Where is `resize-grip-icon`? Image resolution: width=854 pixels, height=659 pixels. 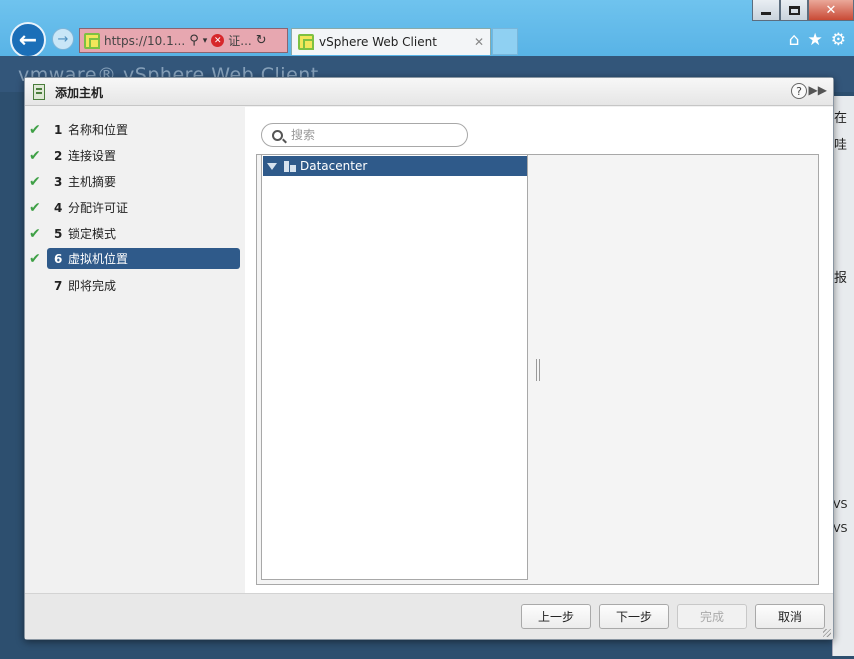 resize-grip-icon is located at coordinates (827, 633).